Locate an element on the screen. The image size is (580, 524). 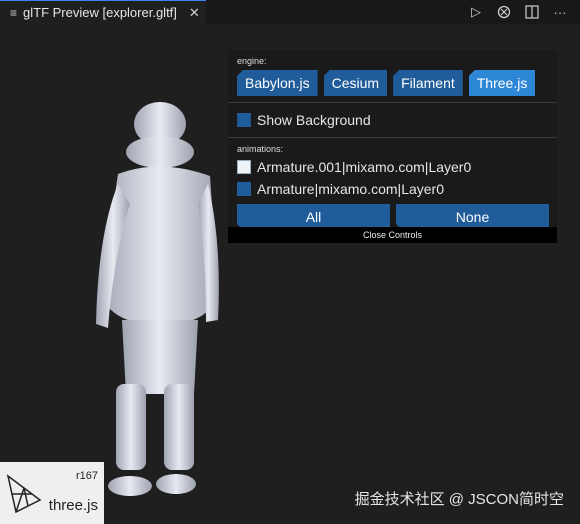
animation-label: Armature.001|mixamo.com|Layer0 is located at coordinates (364, 167).